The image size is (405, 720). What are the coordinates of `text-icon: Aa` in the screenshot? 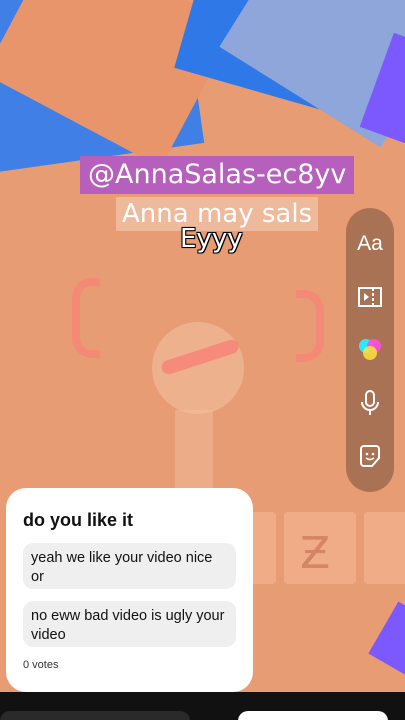 It's located at (370, 244).